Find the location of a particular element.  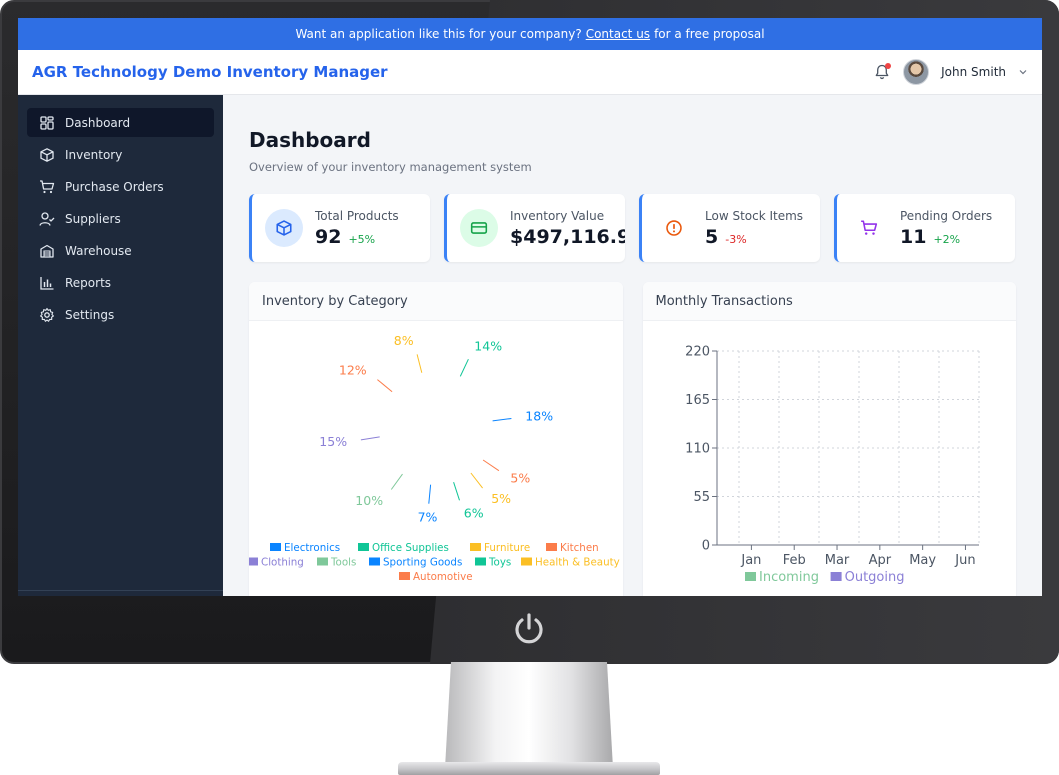

user-avatar is located at coordinates (916, 72).